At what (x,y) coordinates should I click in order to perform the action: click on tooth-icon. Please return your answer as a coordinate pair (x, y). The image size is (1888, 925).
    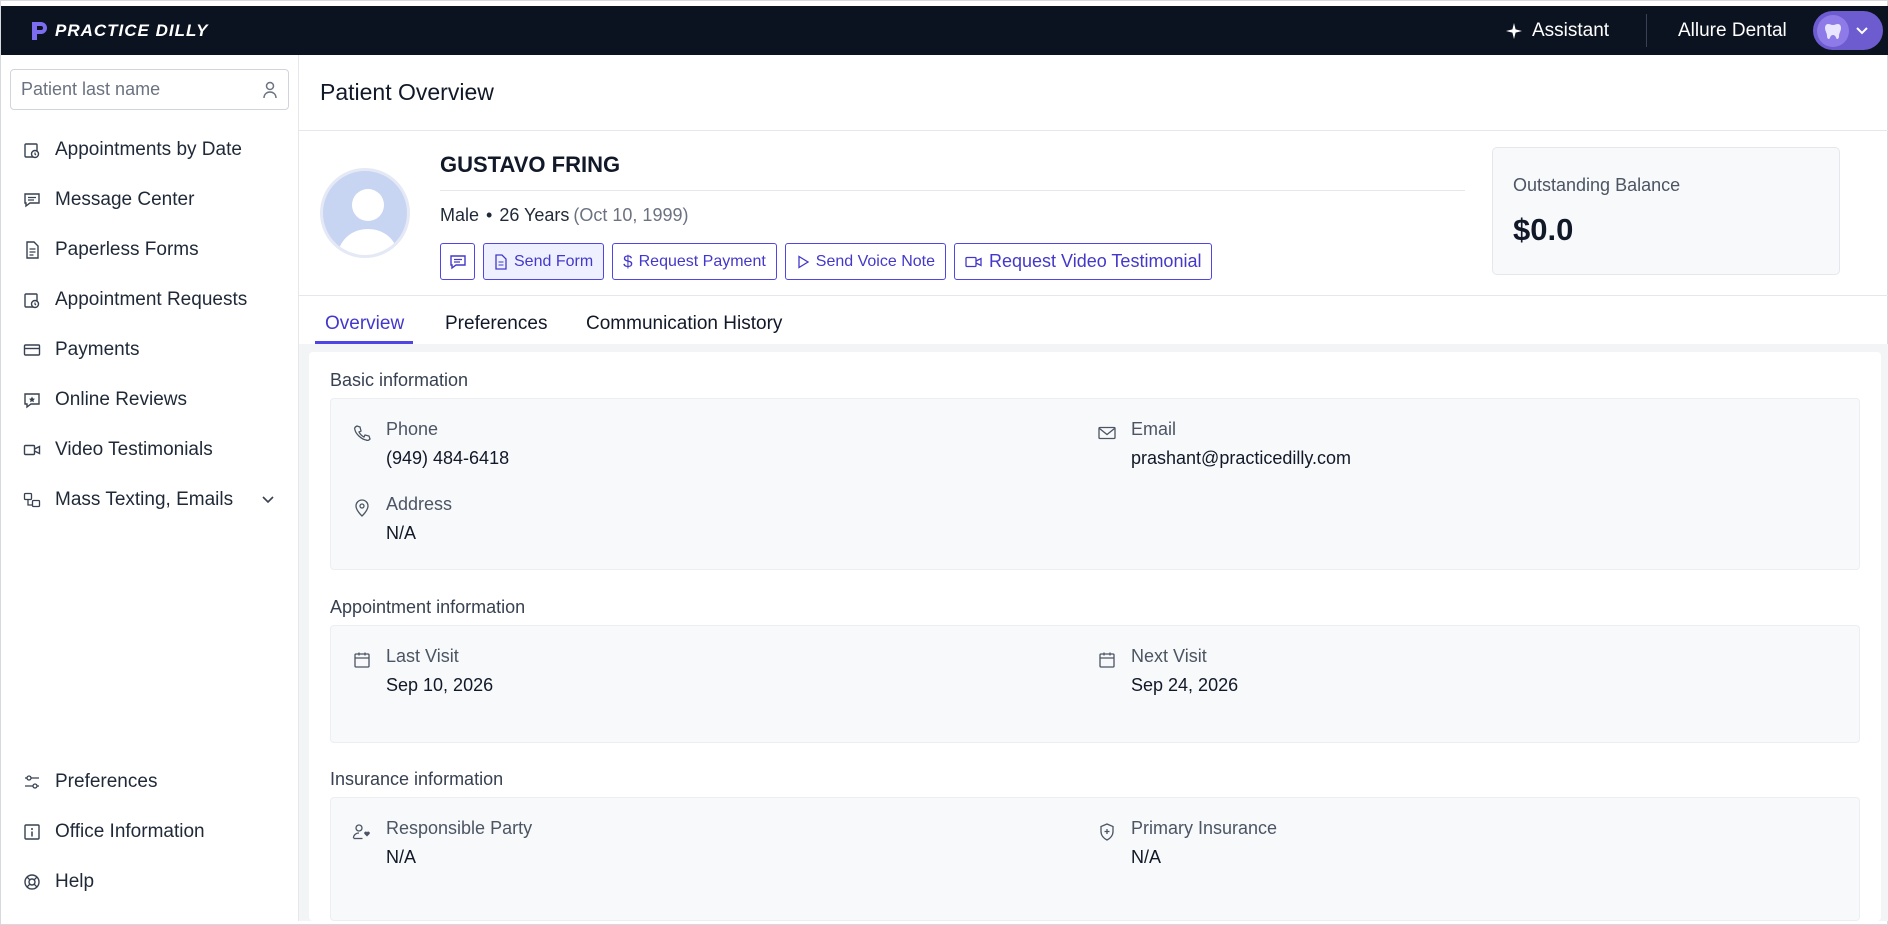
    Looking at the image, I should click on (1833, 31).